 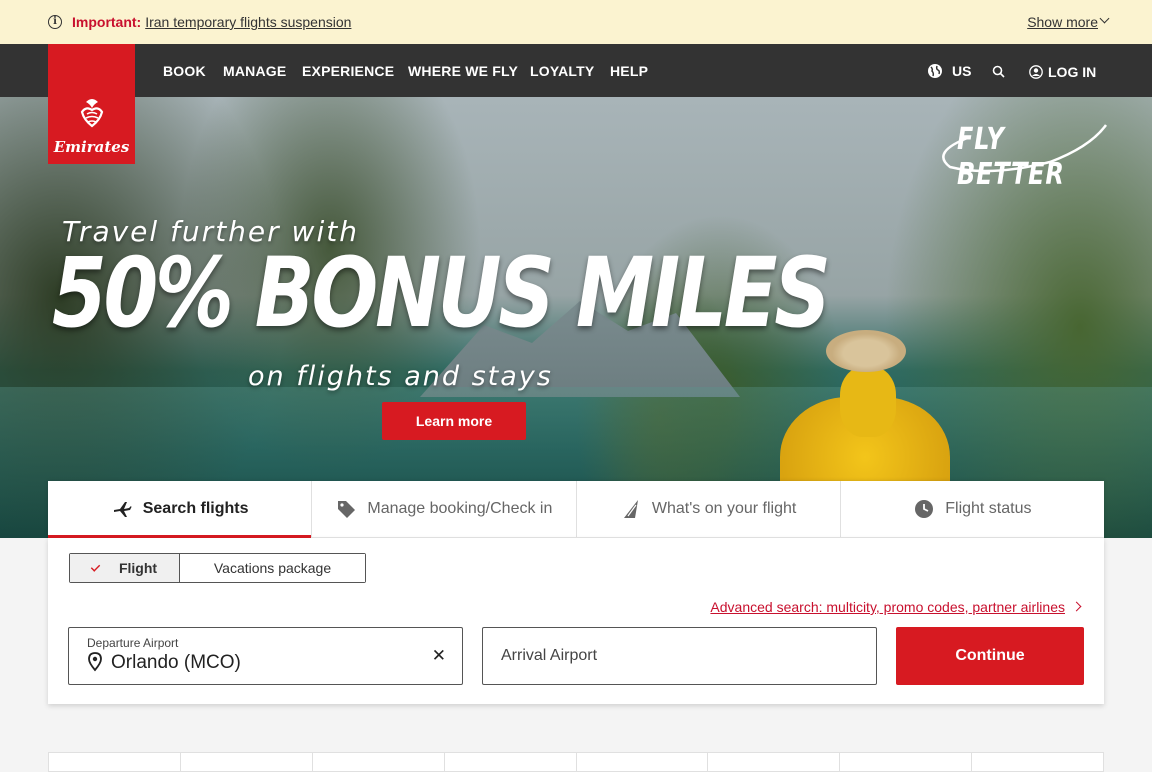 What do you see at coordinates (176, 662) in the screenshot?
I see `departure-airport-value: Orlando (MCO)` at bounding box center [176, 662].